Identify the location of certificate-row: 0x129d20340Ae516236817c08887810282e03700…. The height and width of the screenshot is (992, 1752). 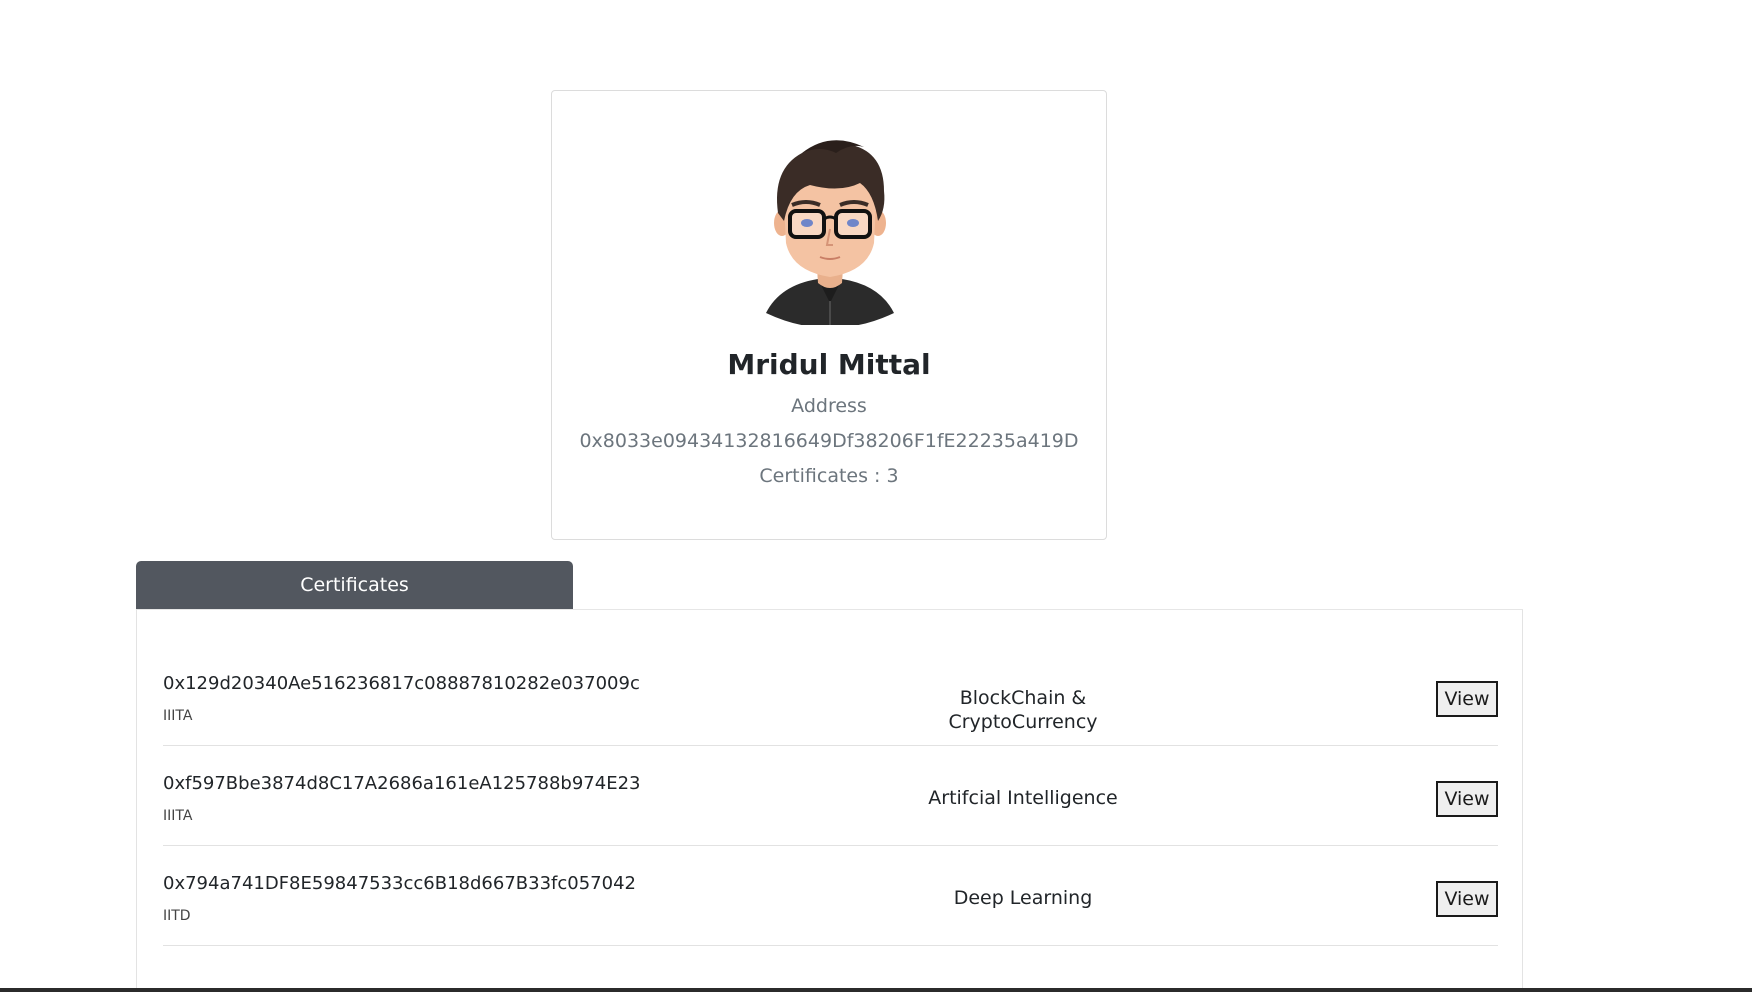
(830, 696).